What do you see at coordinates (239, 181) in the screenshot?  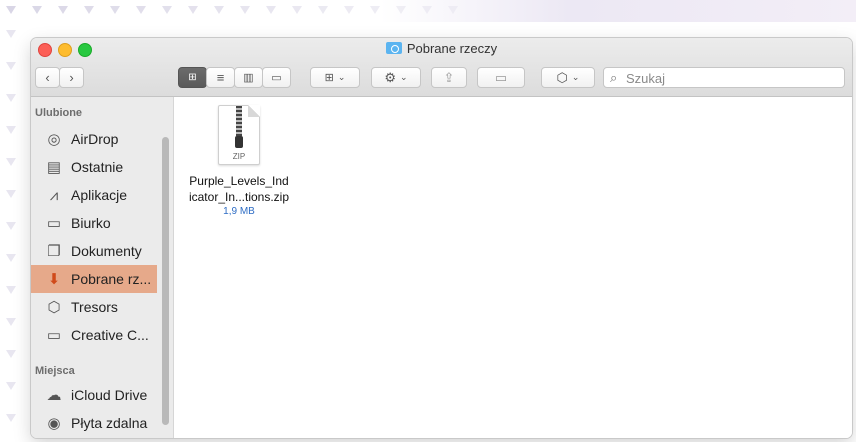 I see `file-name-line-1: Purple_Levels_Ind` at bounding box center [239, 181].